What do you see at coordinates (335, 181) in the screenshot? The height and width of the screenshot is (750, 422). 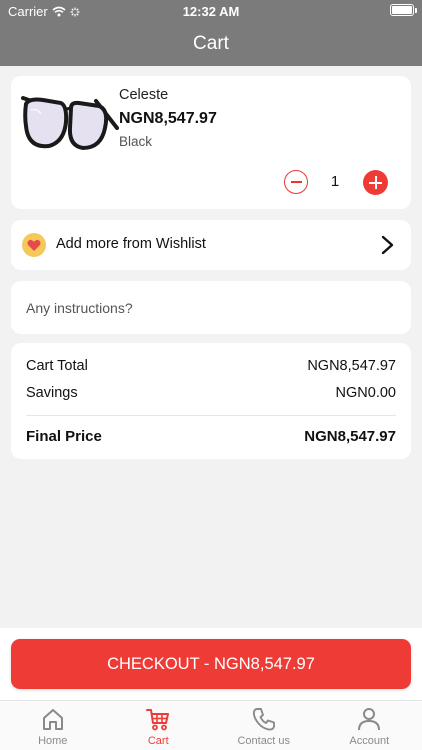 I see `quantity-value: 1` at bounding box center [335, 181].